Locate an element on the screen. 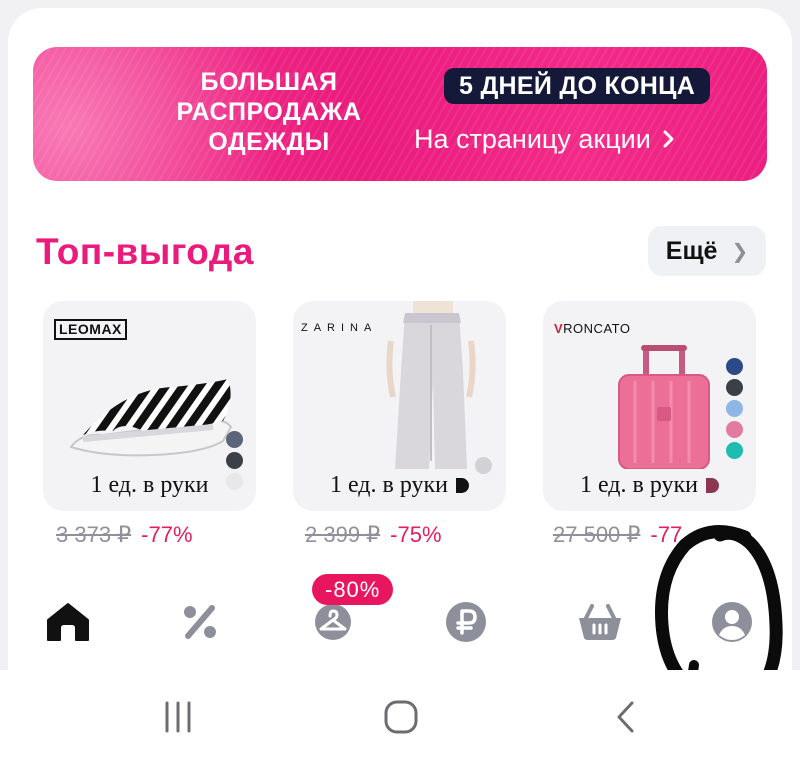  hanger-icon is located at coordinates (333, 622).